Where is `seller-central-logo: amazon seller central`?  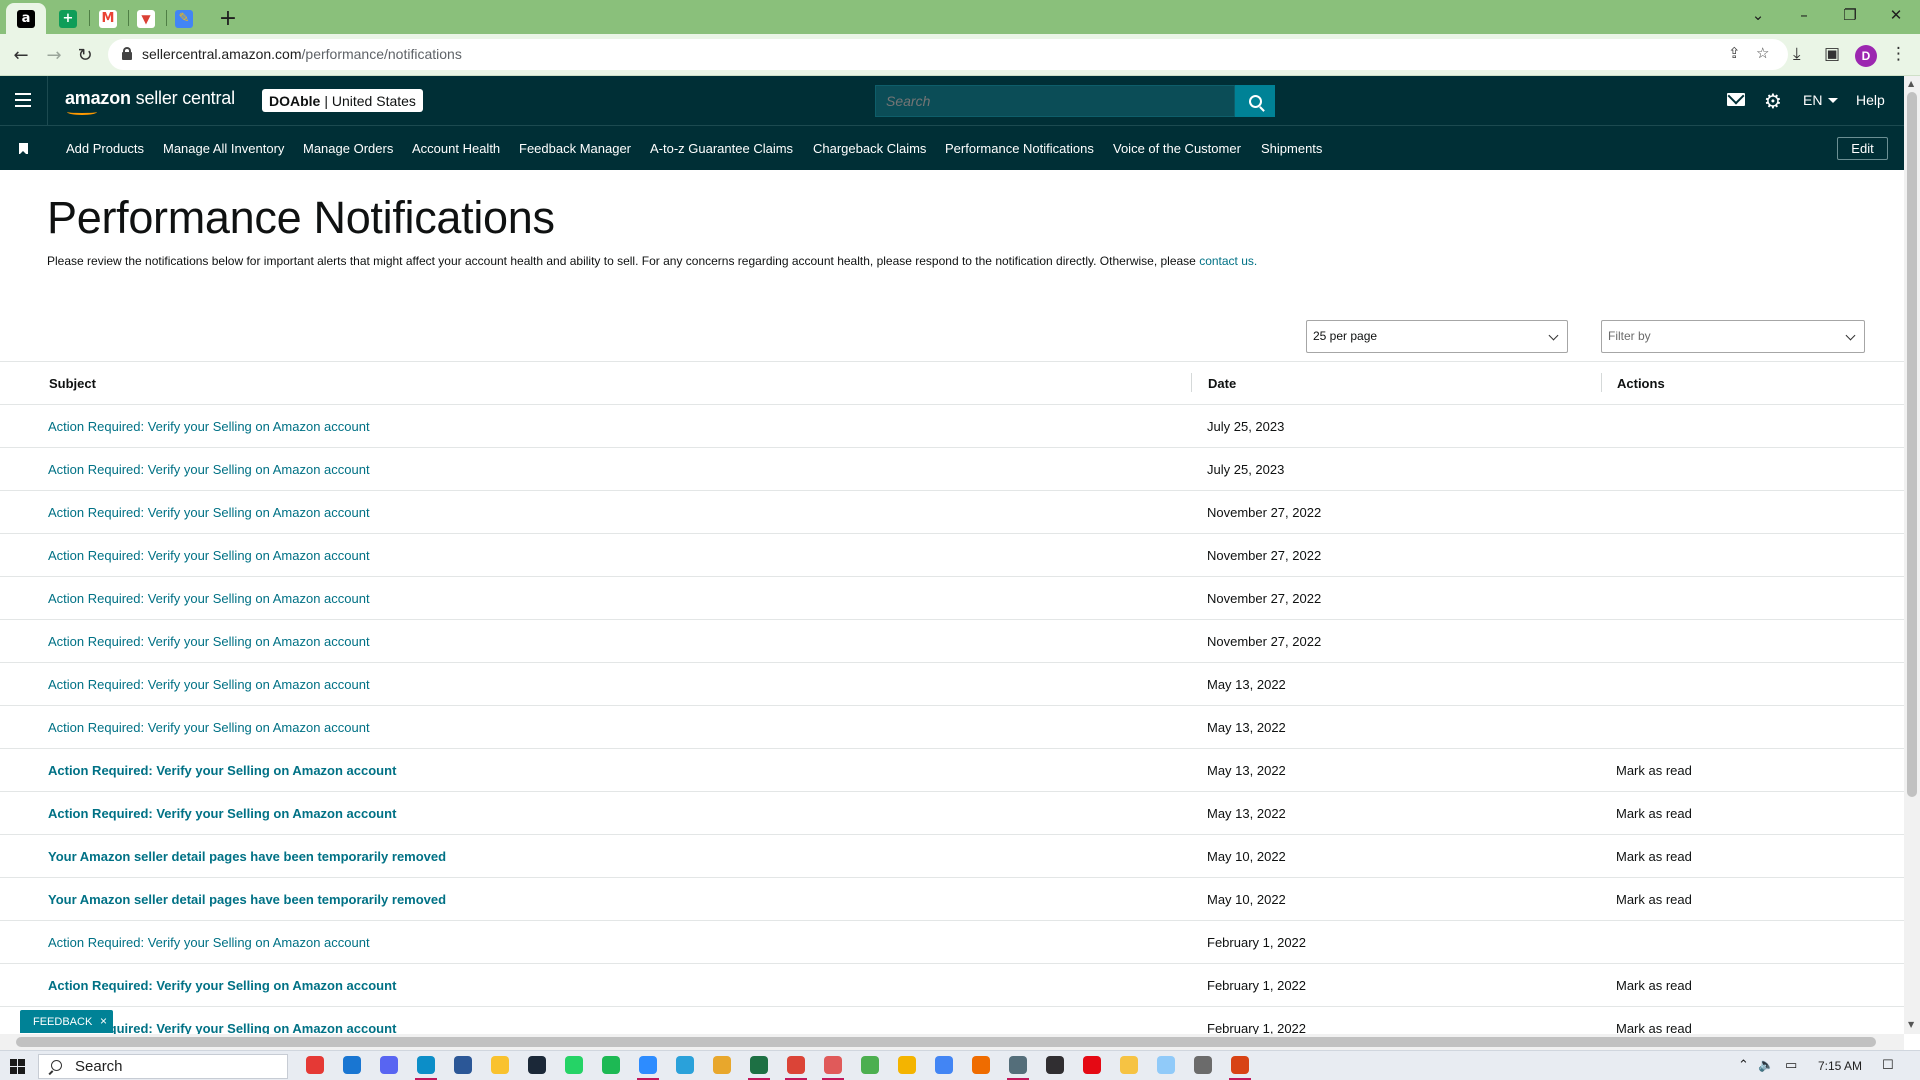
seller-central-logo: amazon seller central is located at coordinates (150, 98).